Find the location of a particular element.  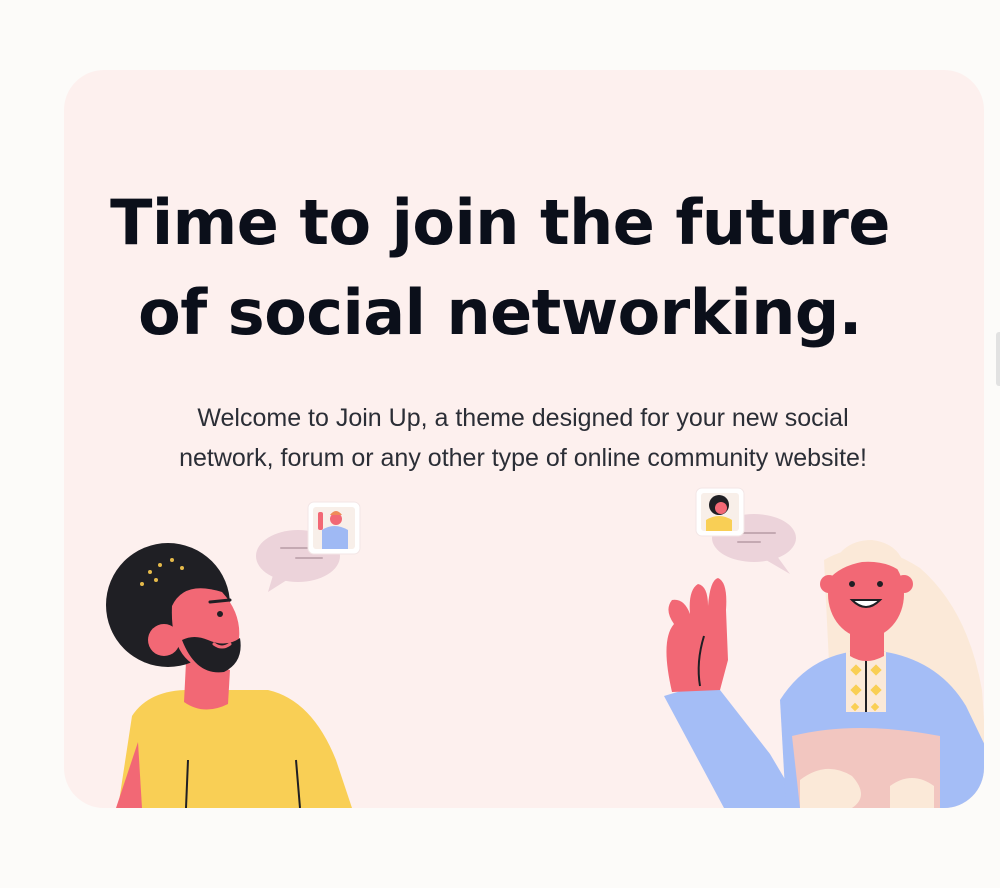

left-person-avatar is located at coordinates (229, 675).